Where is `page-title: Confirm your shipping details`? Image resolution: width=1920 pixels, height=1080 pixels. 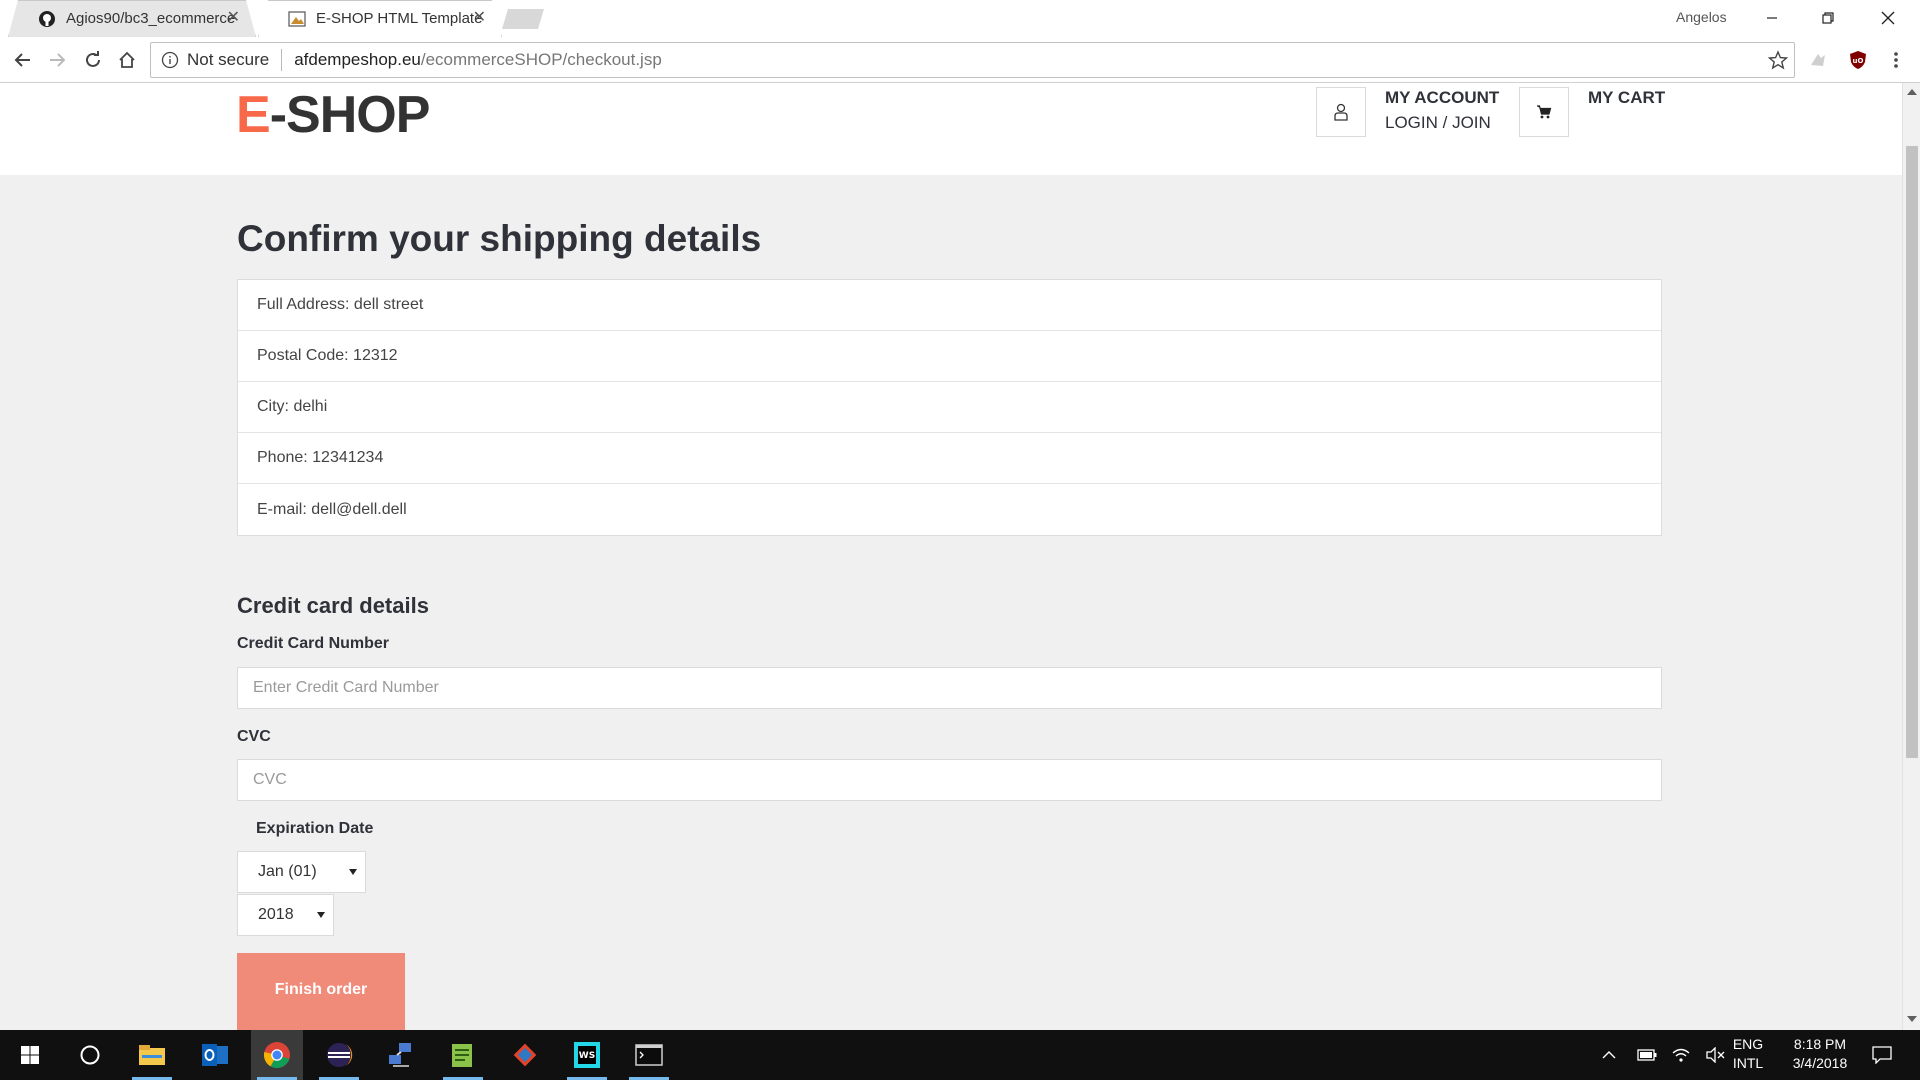
page-title: Confirm your shipping details is located at coordinates (499, 238).